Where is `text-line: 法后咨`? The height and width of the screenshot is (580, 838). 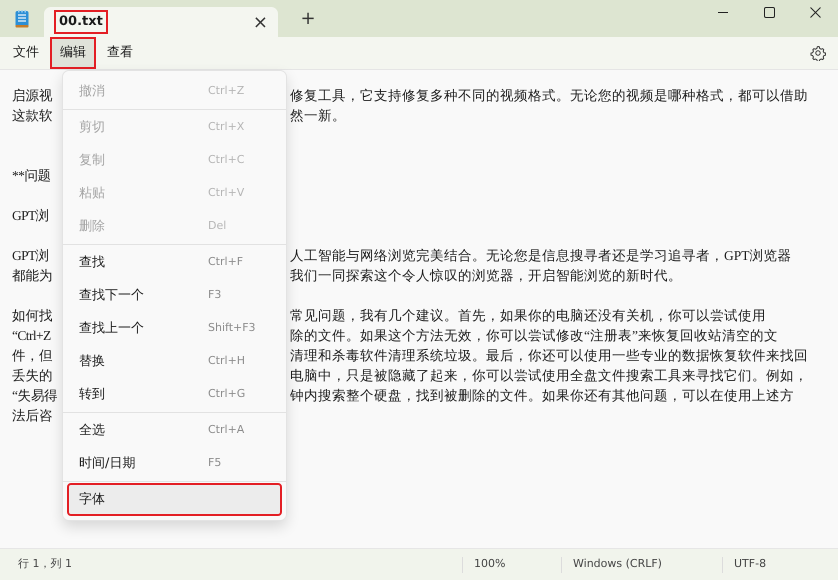 text-line: 法后咨 is located at coordinates (32, 415).